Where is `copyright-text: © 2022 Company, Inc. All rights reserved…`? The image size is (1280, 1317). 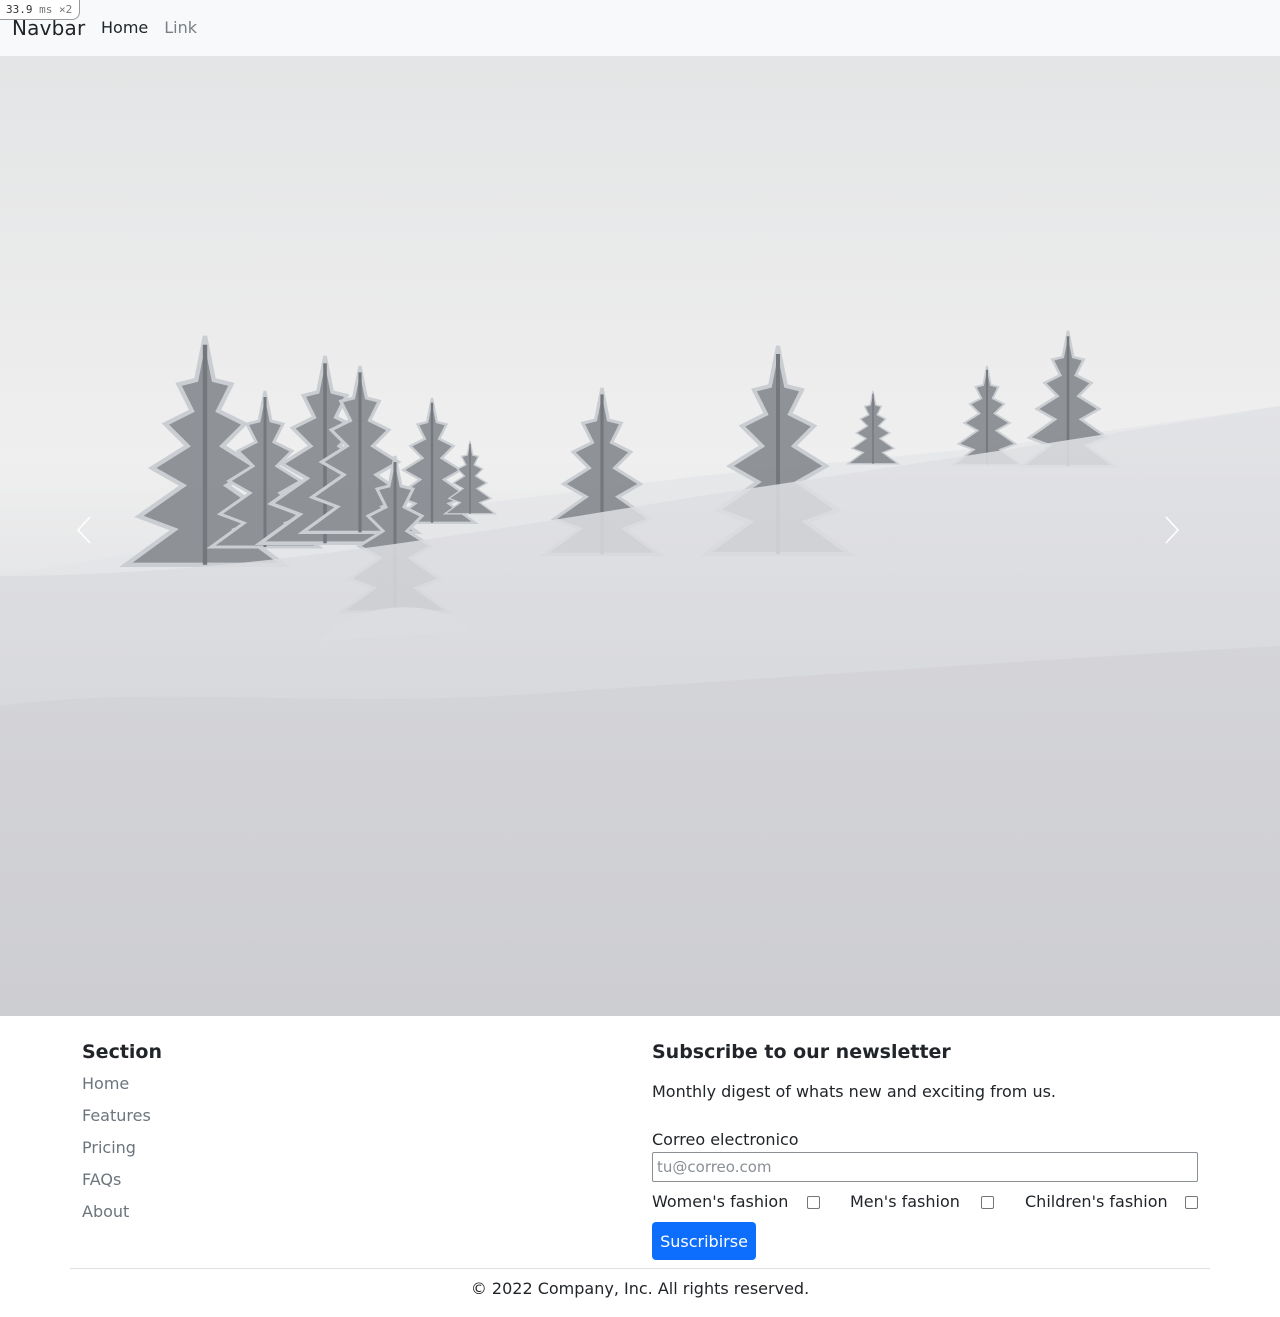
copyright-text: © 2022 Company, Inc. All rights reserved… is located at coordinates (640, 1288).